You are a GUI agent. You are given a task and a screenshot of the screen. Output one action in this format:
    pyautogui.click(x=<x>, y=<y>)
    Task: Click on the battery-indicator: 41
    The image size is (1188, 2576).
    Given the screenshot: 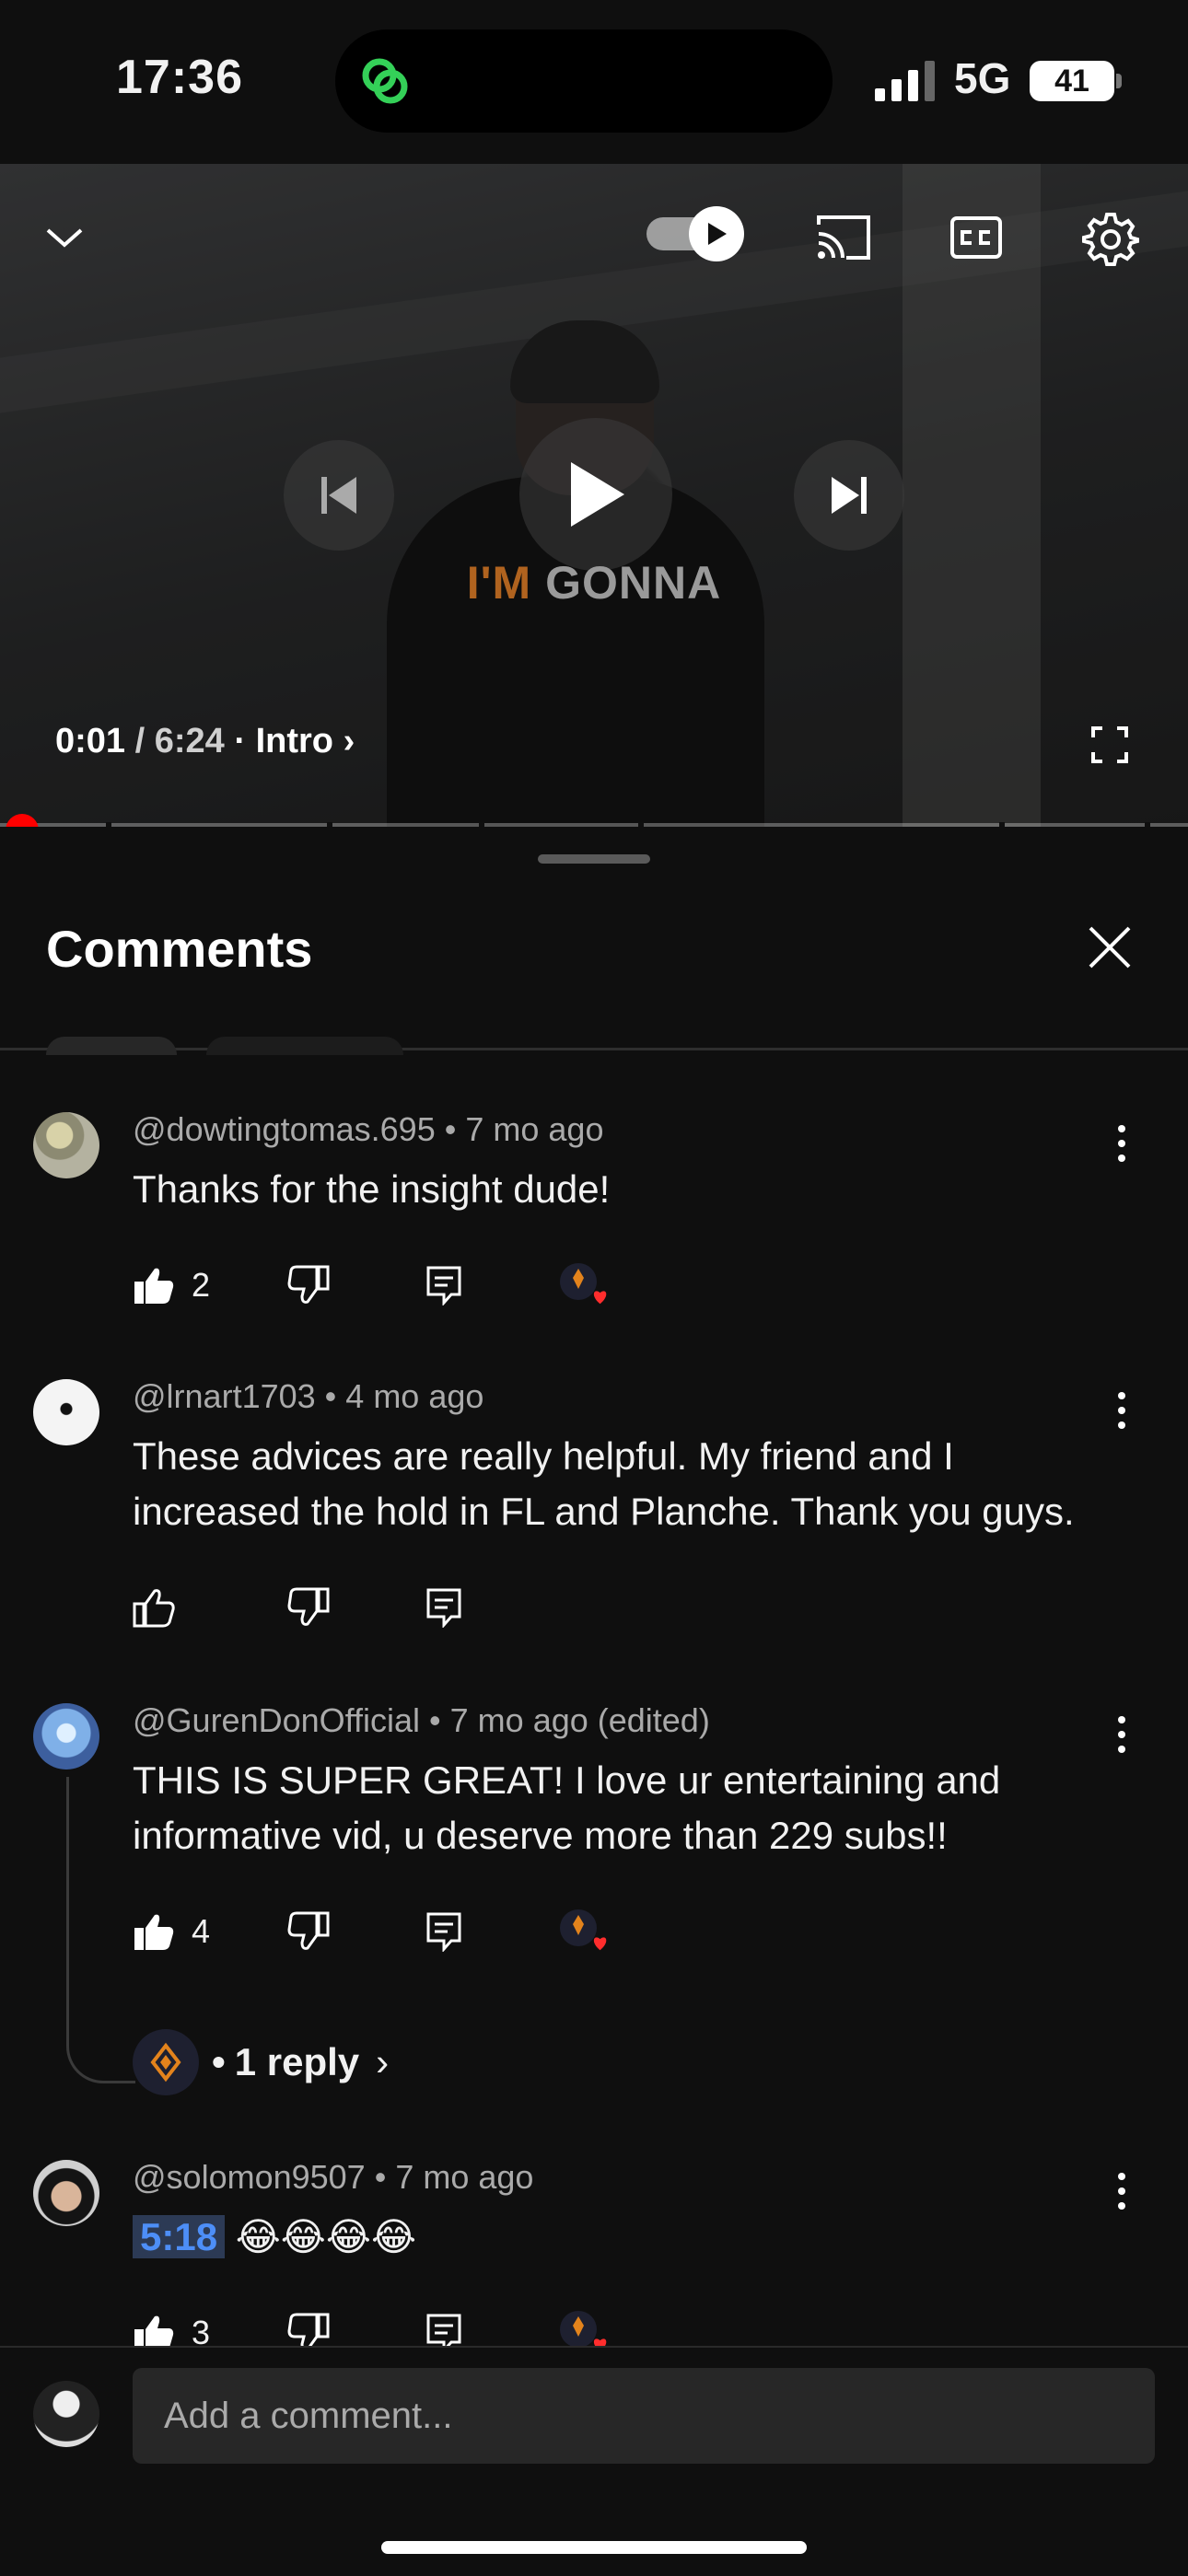 What is the action you would take?
    pyautogui.click(x=1072, y=81)
    